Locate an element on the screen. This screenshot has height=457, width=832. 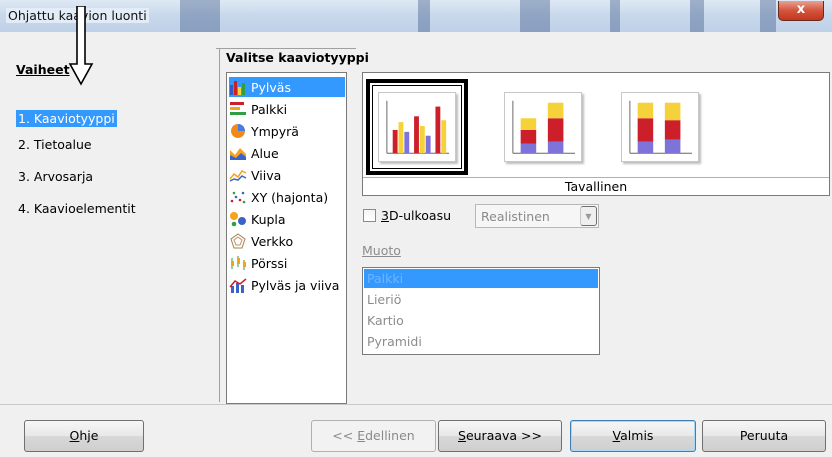
shape-list: Palkki Lieriö Kartio Pyramidi is located at coordinates (481, 311).